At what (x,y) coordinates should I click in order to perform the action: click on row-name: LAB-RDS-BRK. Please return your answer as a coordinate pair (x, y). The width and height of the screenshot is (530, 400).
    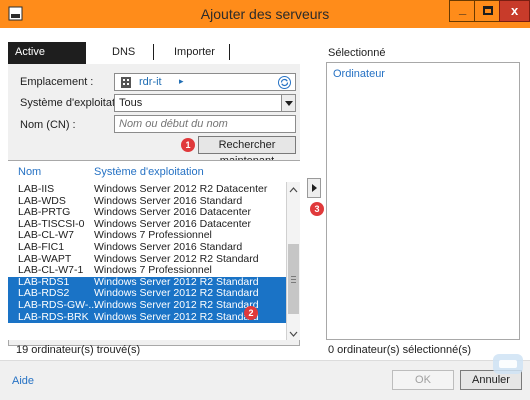
    Looking at the image, I should click on (53, 316).